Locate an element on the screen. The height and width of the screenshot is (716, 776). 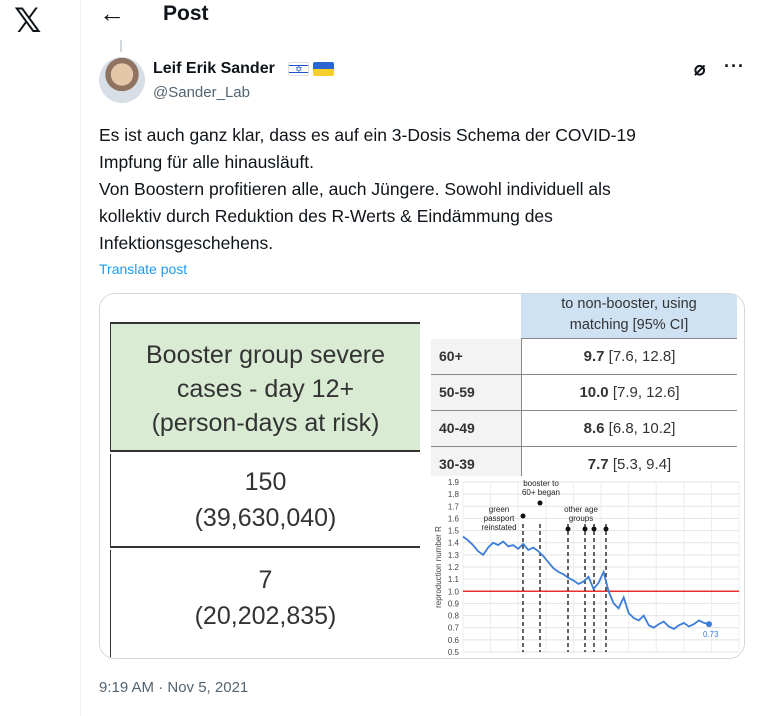
table-row: 60+ 9.7 [7.6, 12.8] is located at coordinates (584, 357).